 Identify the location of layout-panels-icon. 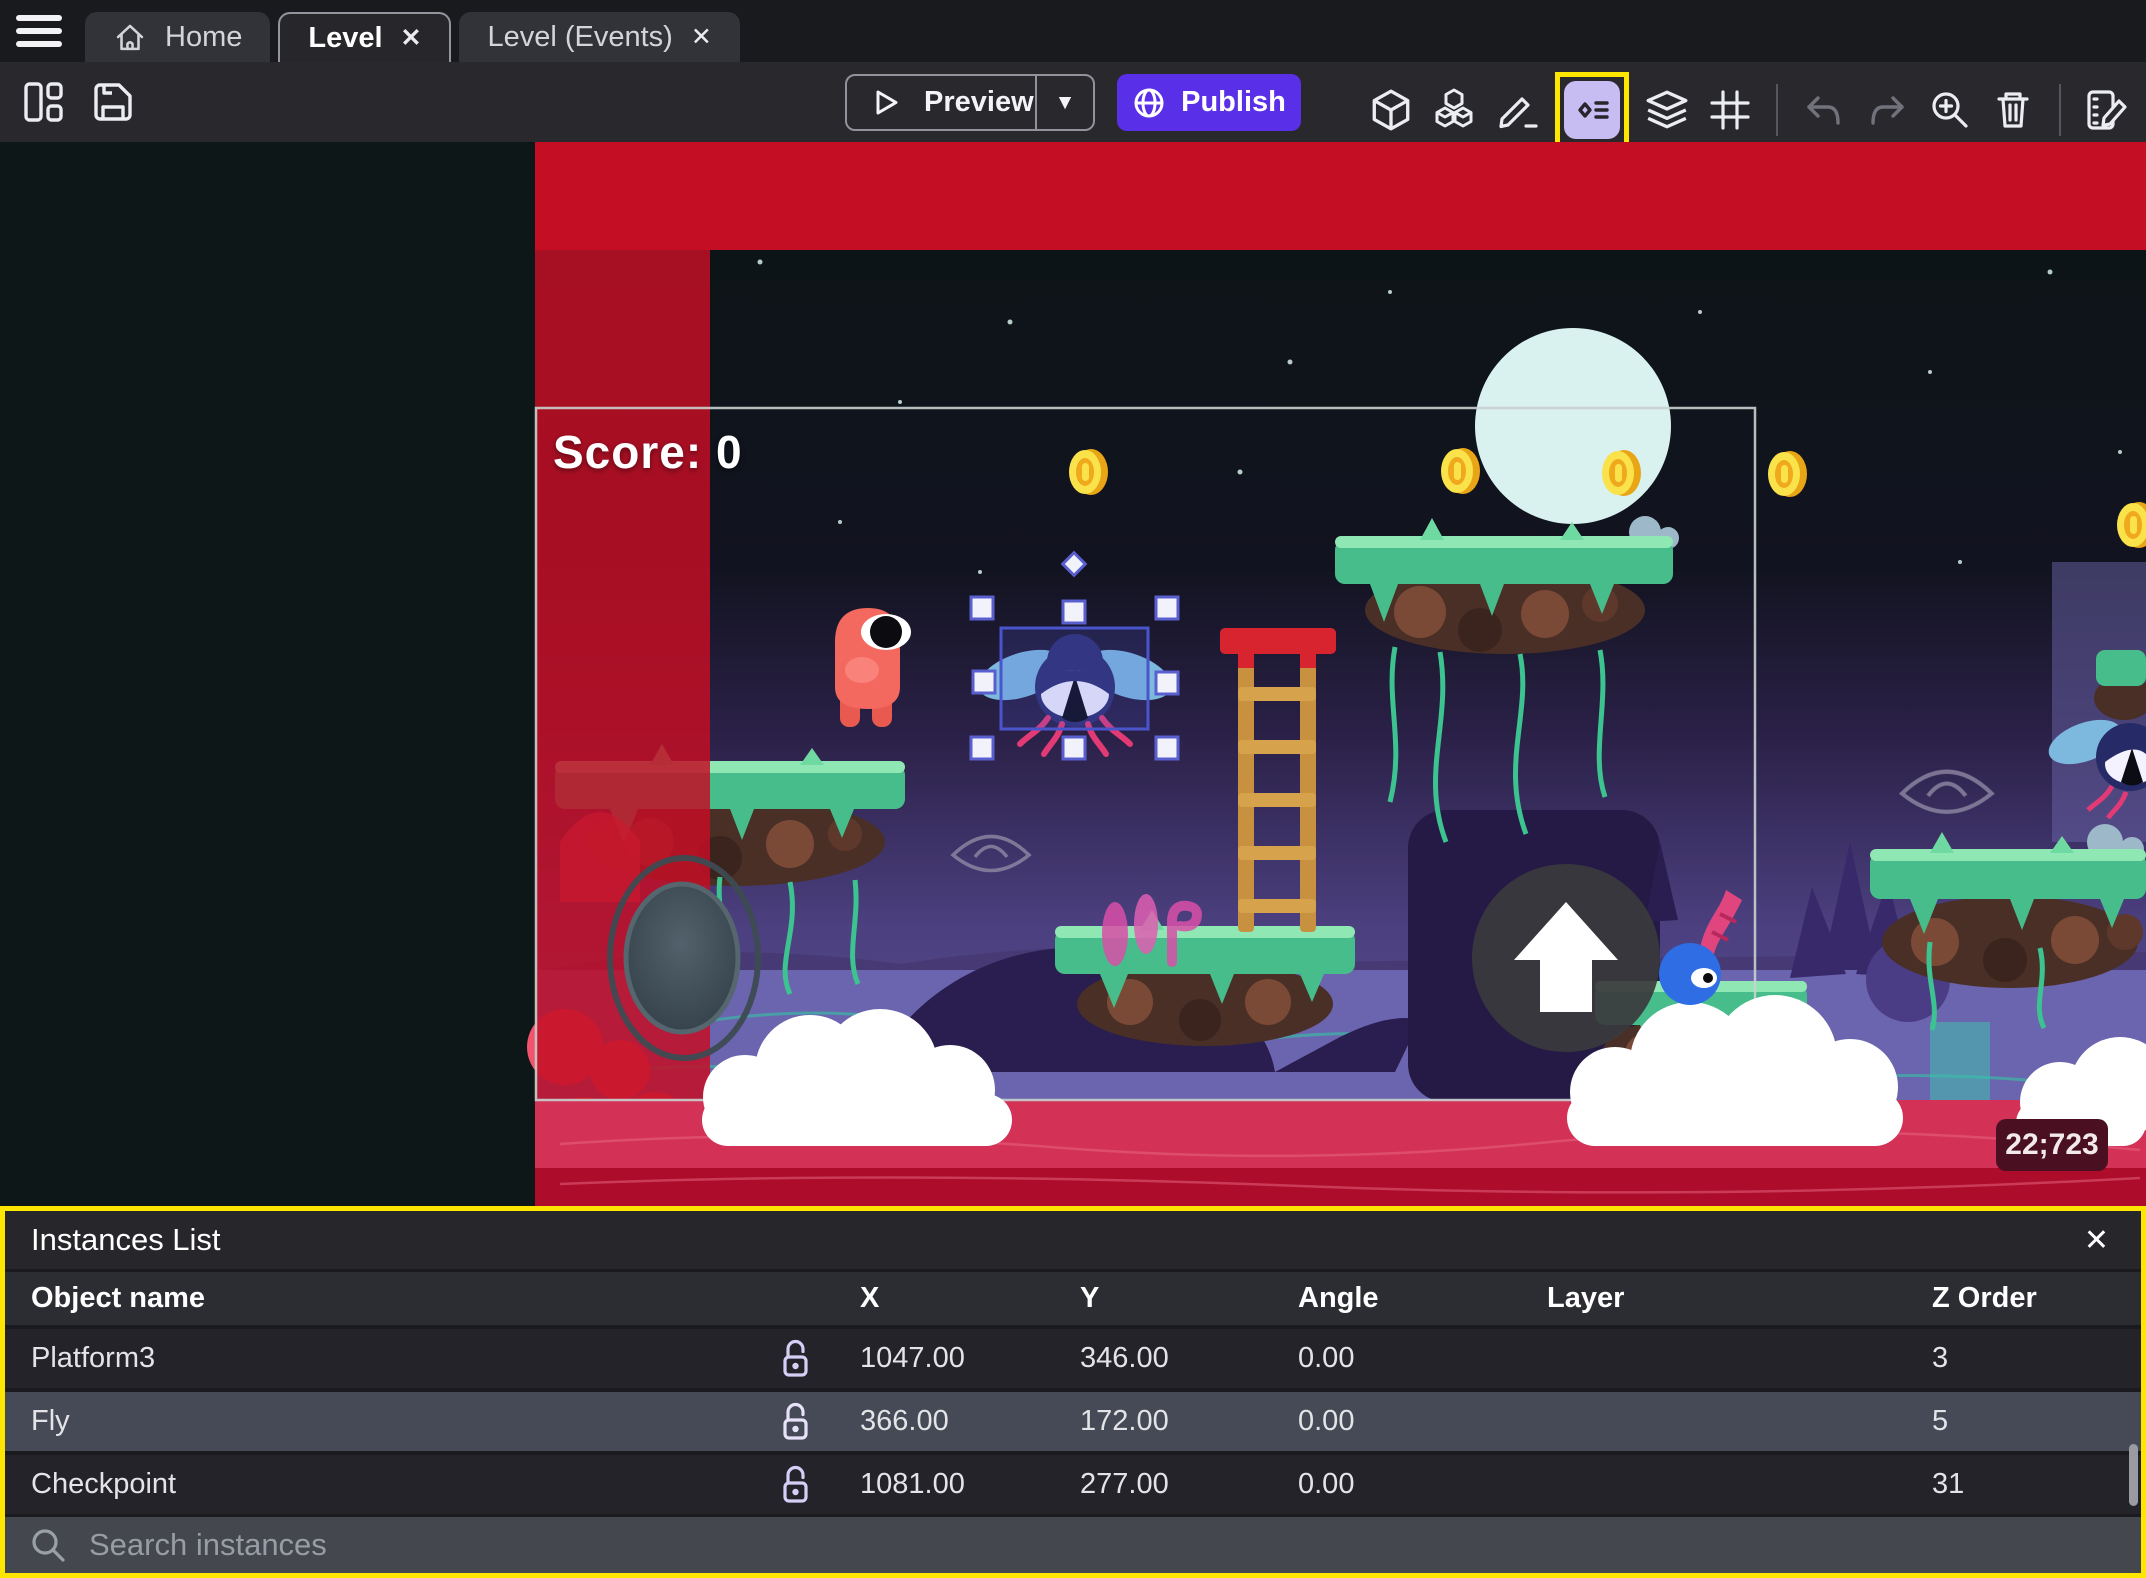
(43, 102).